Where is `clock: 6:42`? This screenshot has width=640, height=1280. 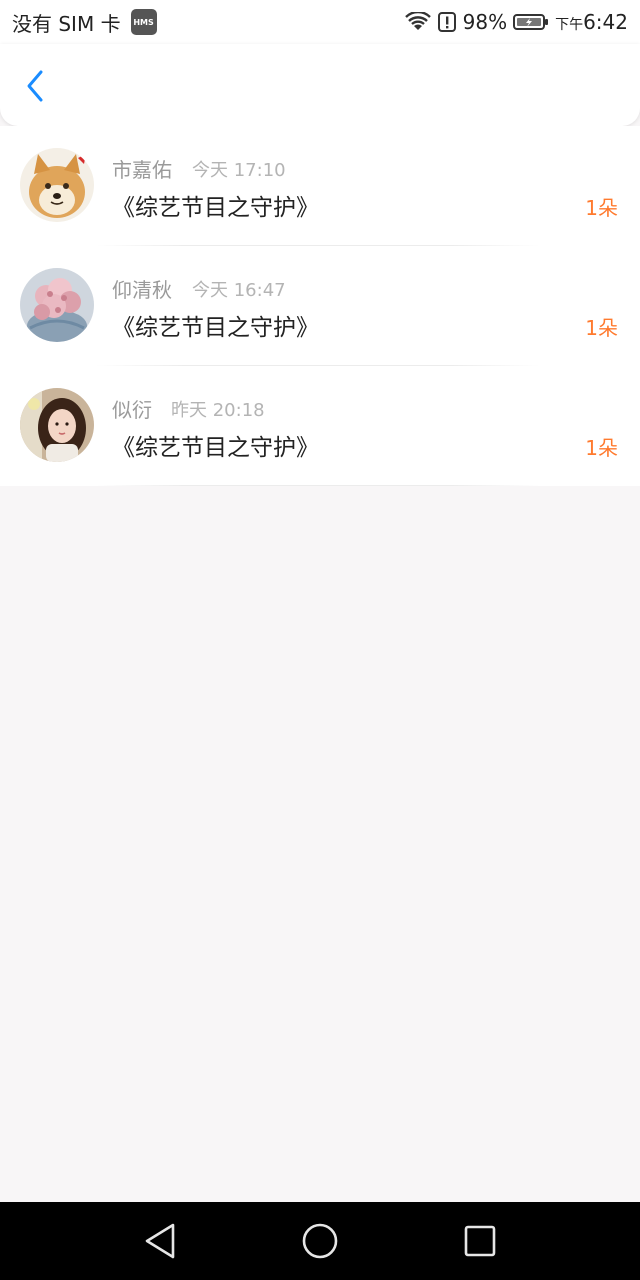
clock: 6:42 is located at coordinates (605, 22).